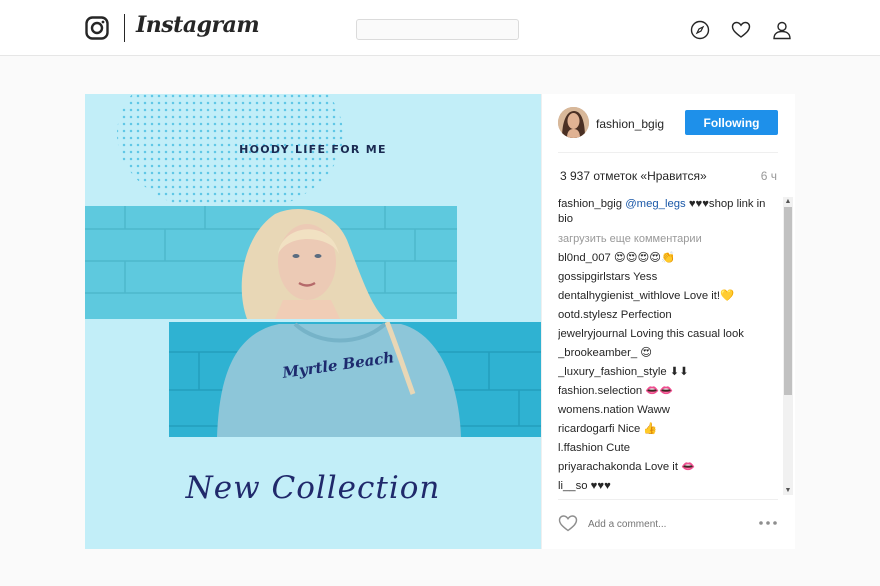 The height and width of the screenshot is (586, 880). Describe the element at coordinates (741, 30) in the screenshot. I see `activity-heart-icon` at that location.